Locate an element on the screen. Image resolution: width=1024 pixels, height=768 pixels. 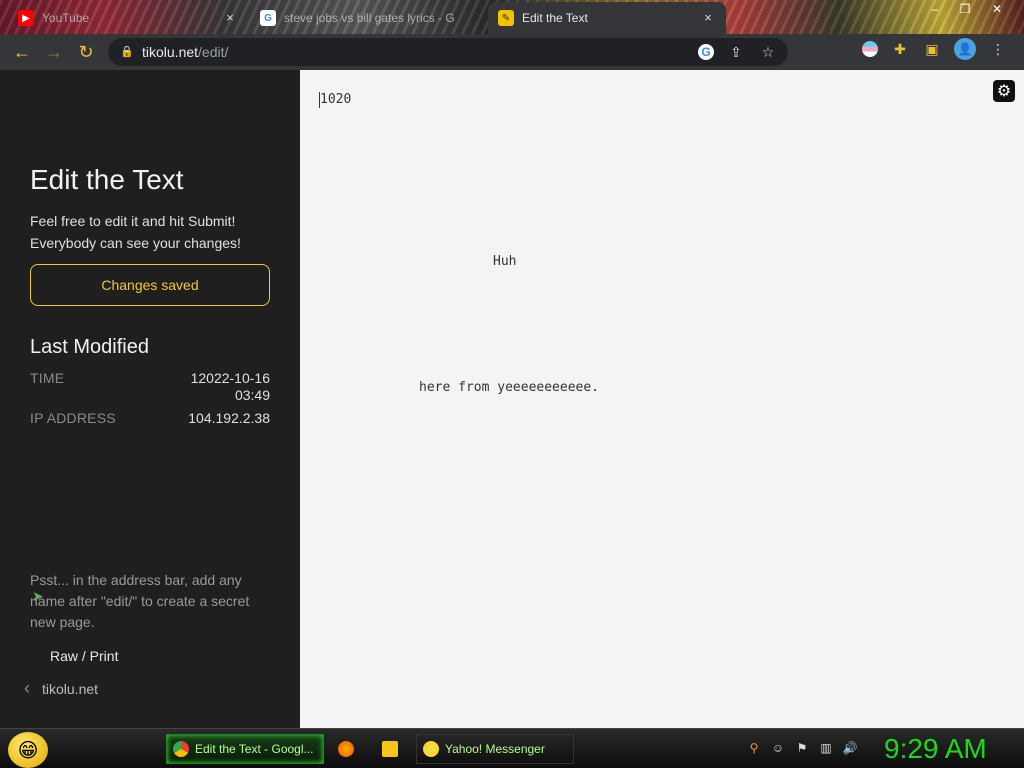
raw-print-link: Raw / Print is located at coordinates (84, 656).